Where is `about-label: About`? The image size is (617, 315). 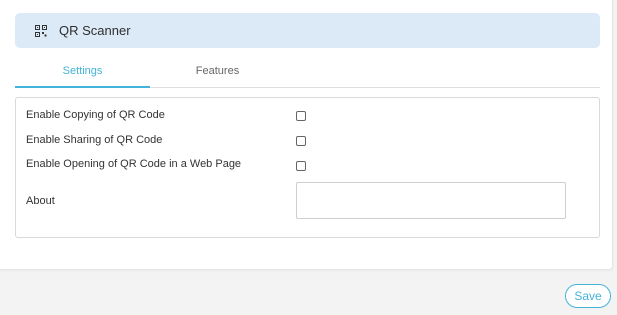 about-label: About is located at coordinates (40, 201).